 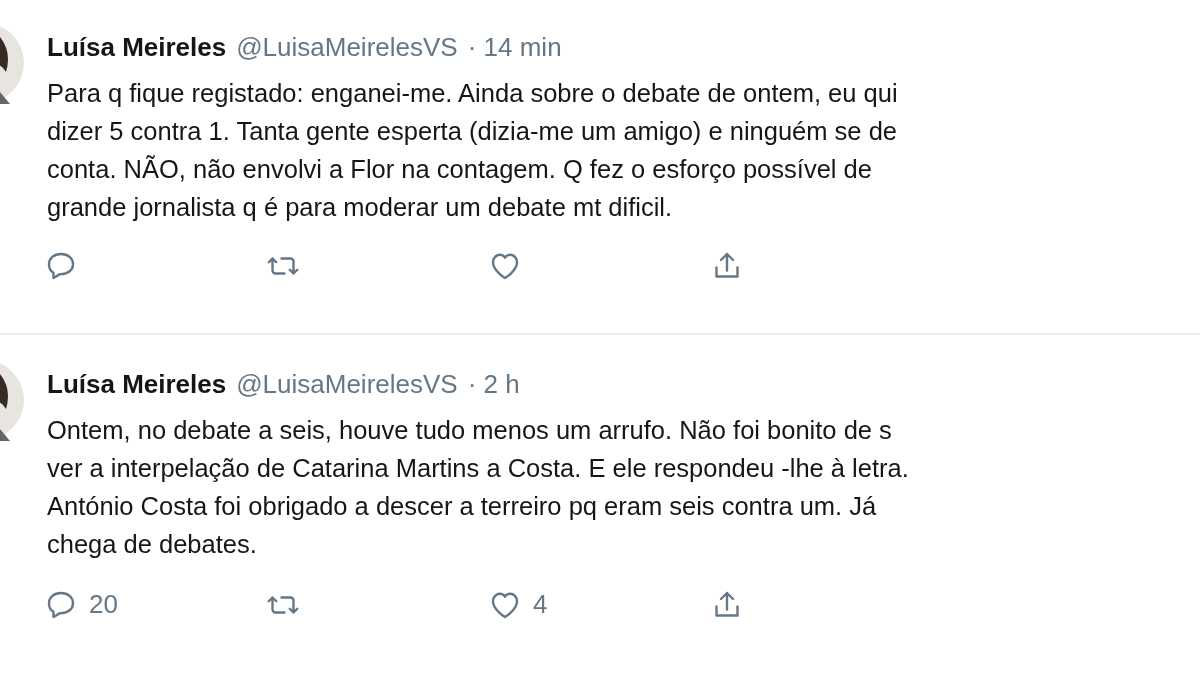 What do you see at coordinates (514, 47) in the screenshot?
I see `timestamp: · 14 min` at bounding box center [514, 47].